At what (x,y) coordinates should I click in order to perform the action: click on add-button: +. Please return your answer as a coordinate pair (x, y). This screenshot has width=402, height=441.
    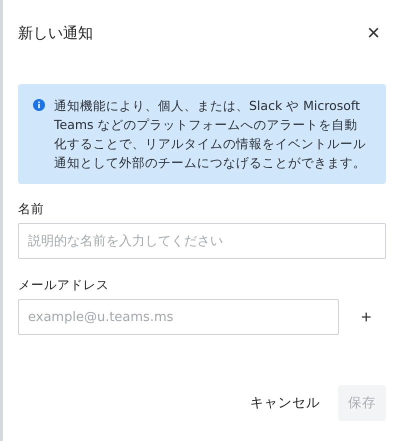
    Looking at the image, I should click on (366, 317).